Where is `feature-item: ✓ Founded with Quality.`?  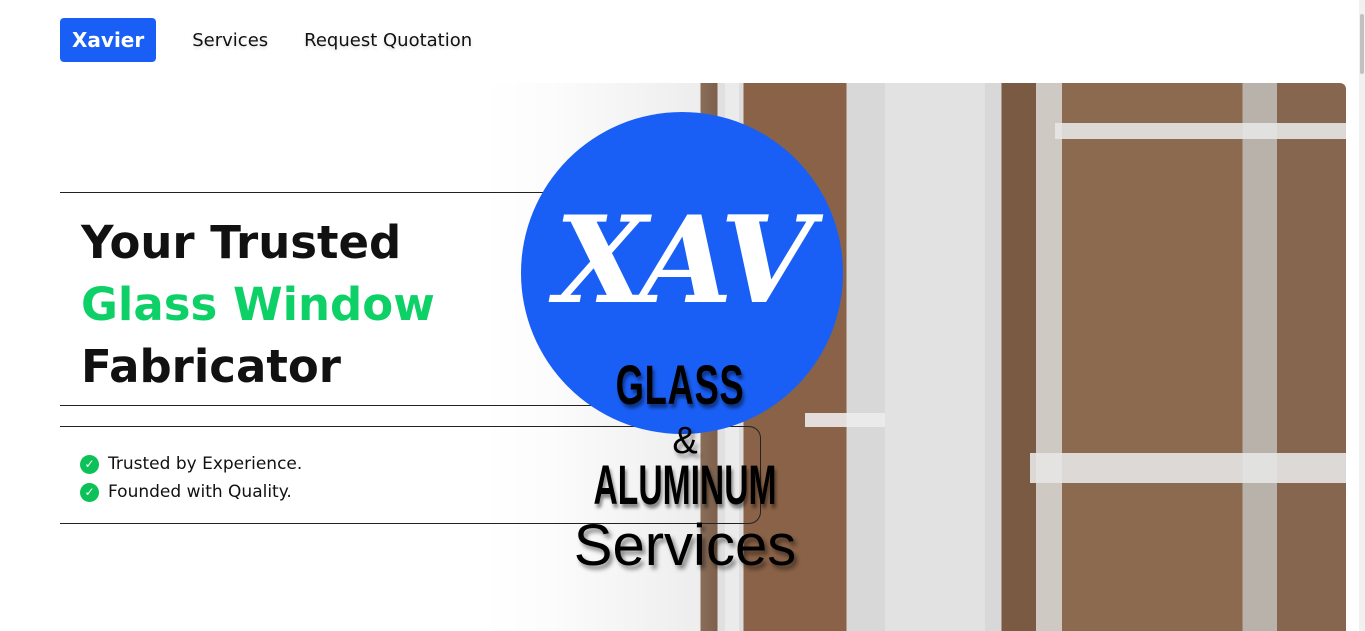
feature-item: ✓ Founded with Quality. is located at coordinates (186, 492).